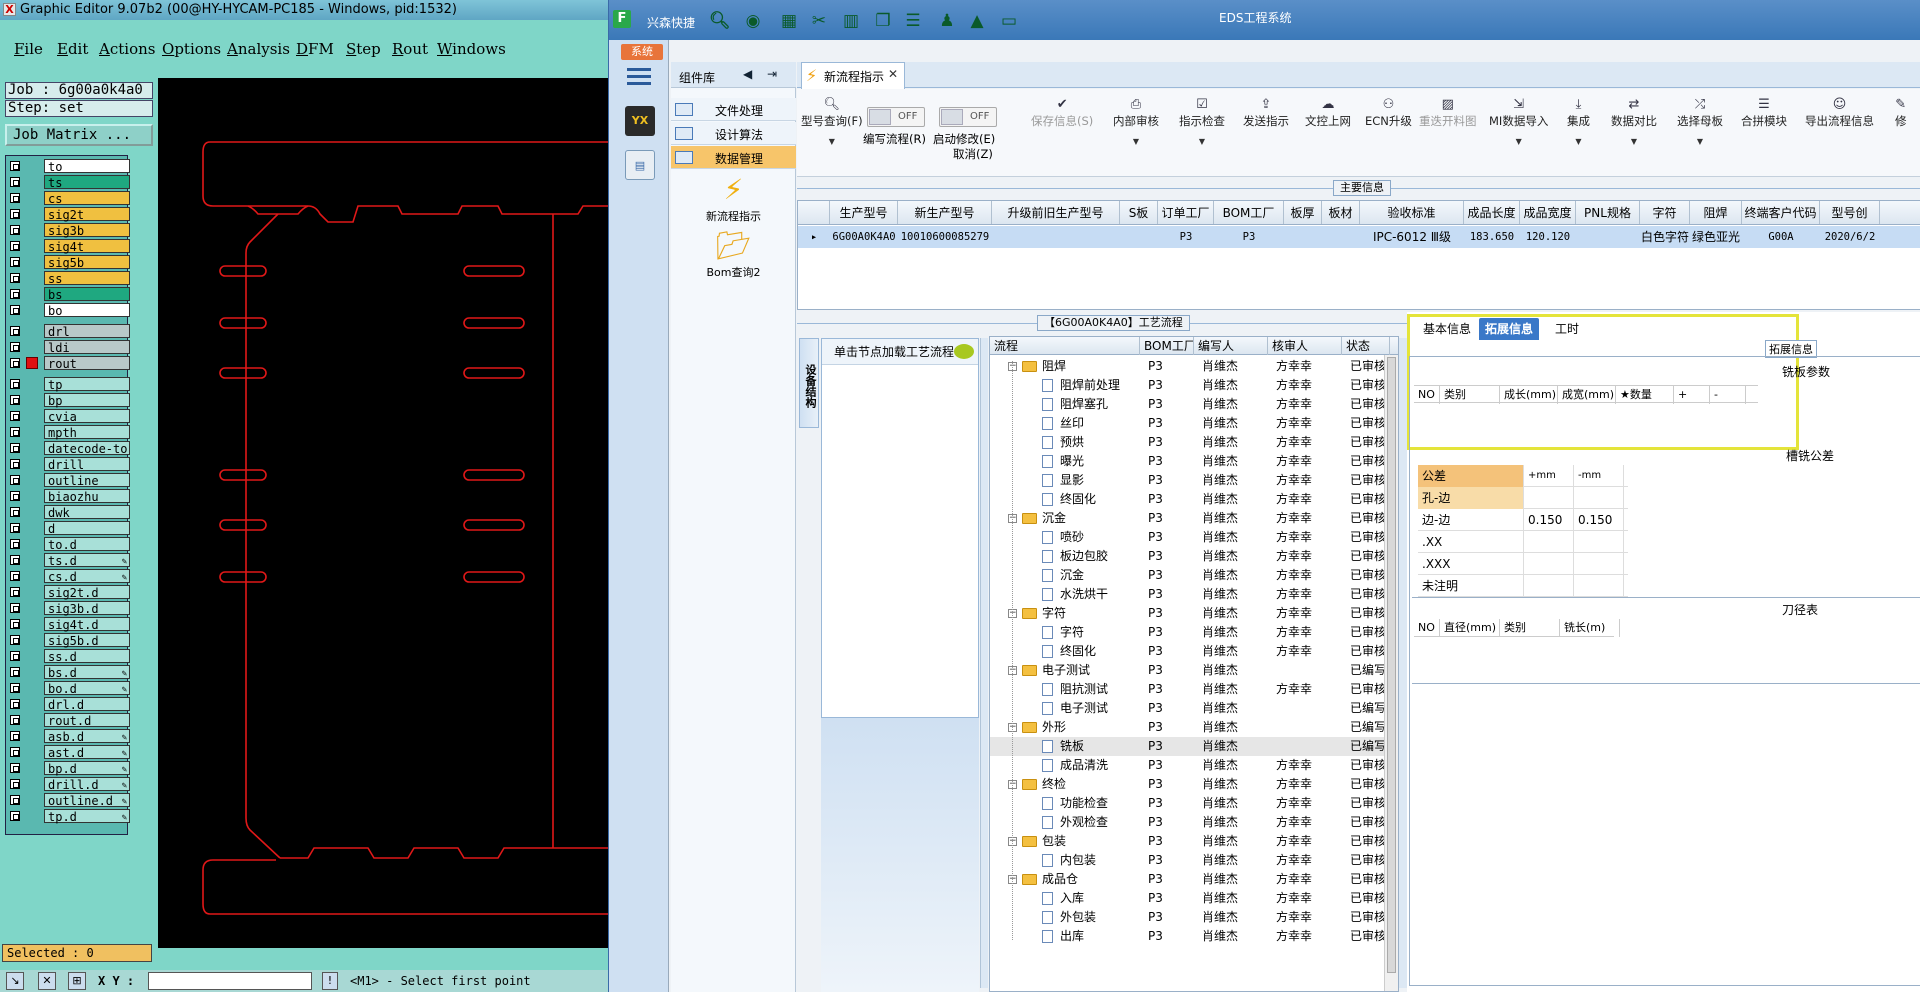 Image resolution: width=1920 pixels, height=992 pixels. Describe the element at coordinates (1056, 212) in the screenshot. I see `column-header: 升级前旧生产型号` at that location.